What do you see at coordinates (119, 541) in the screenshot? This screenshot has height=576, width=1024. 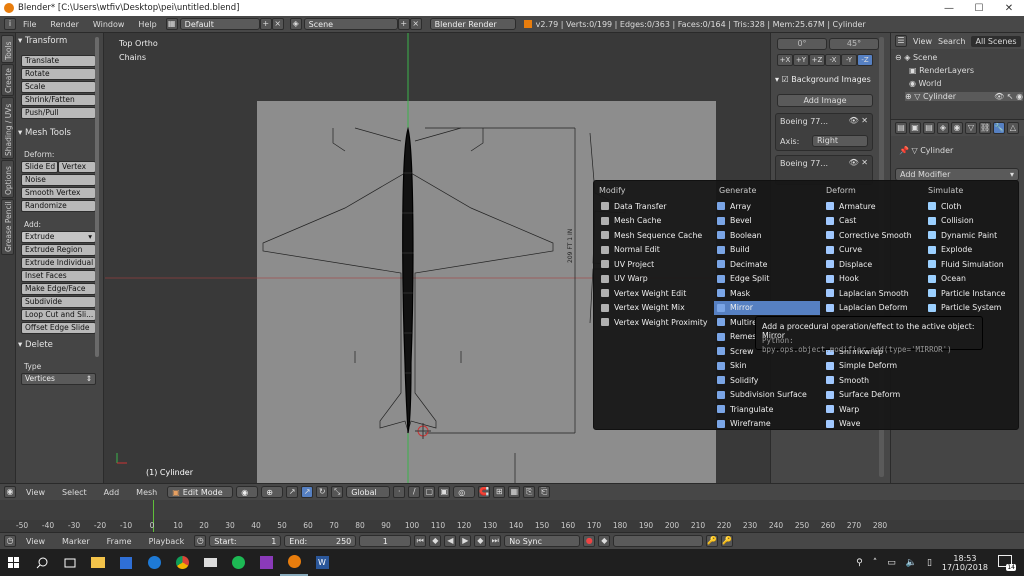 I see `timeline-menu-frame: Frame` at bounding box center [119, 541].